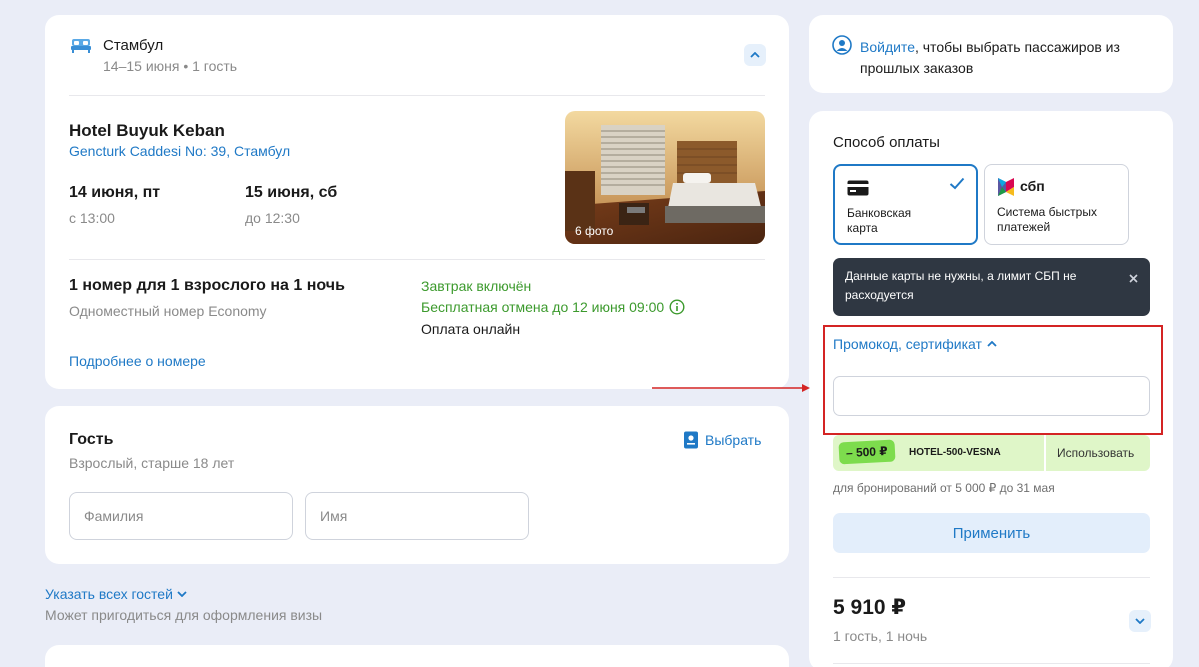  Describe the element at coordinates (168, 311) in the screenshot. I see `room-type: Одноместный номер Economy` at that location.